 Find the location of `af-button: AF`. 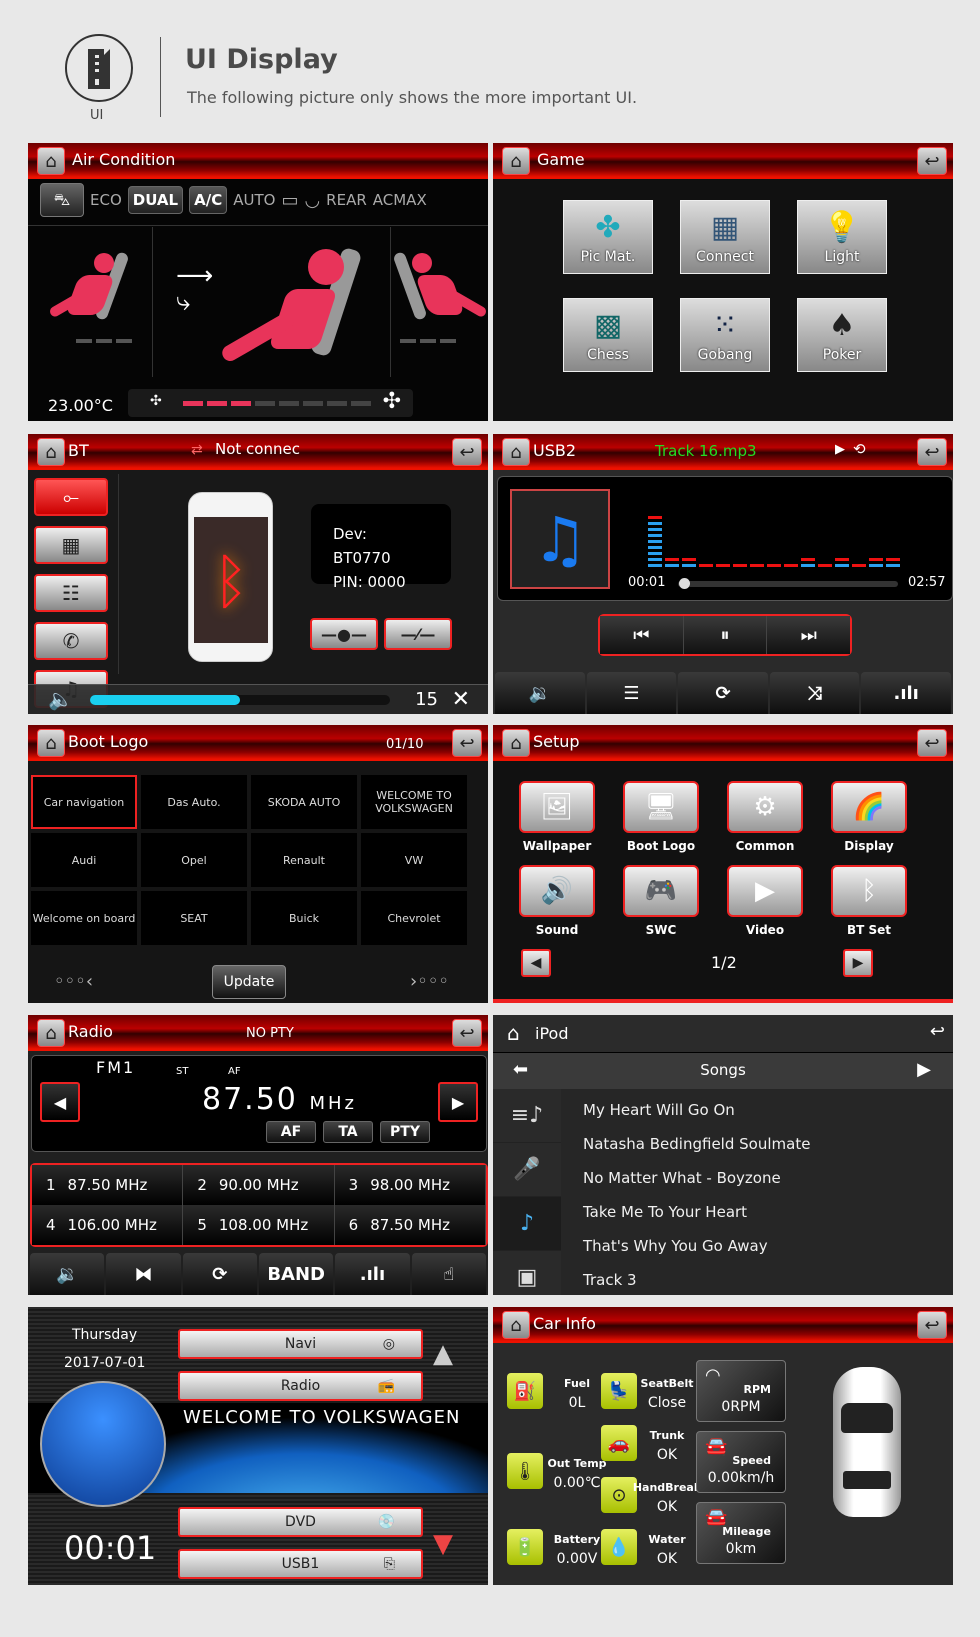

af-button: AF is located at coordinates (291, 1132).